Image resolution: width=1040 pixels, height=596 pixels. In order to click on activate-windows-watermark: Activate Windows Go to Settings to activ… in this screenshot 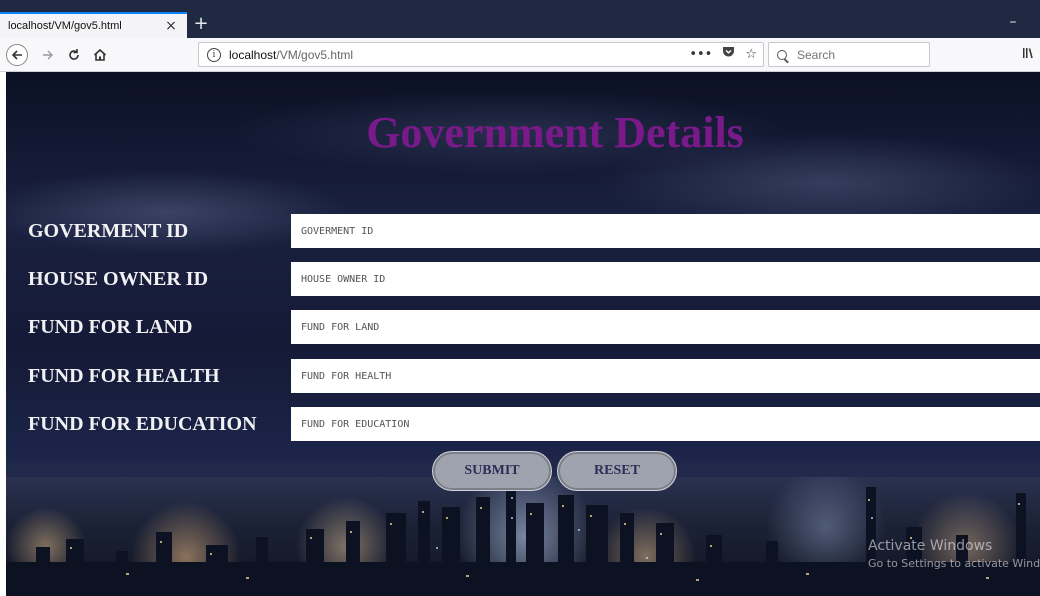, I will do `click(954, 554)`.